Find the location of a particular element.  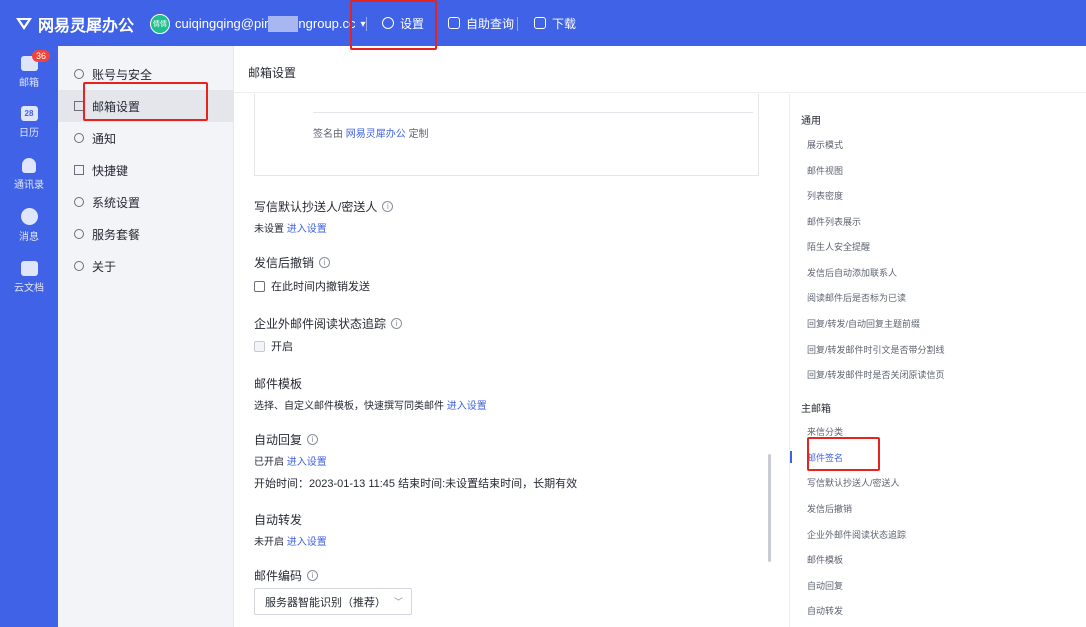

sidebar-item-label: 服务套餐 is located at coordinates (116, 234).